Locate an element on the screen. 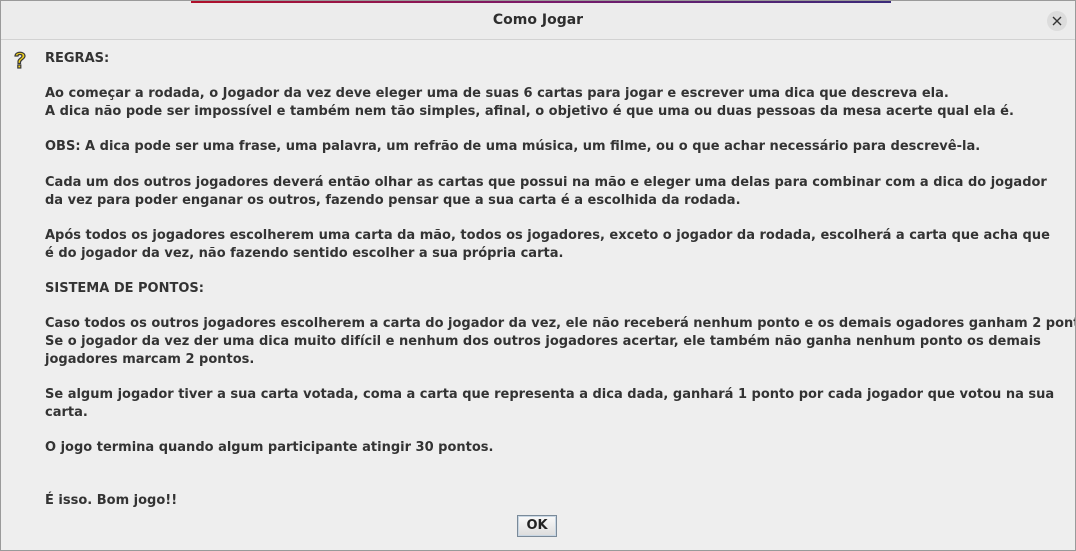 The height and width of the screenshot is (551, 1076). question-mark-icon is located at coordinates (20, 60).